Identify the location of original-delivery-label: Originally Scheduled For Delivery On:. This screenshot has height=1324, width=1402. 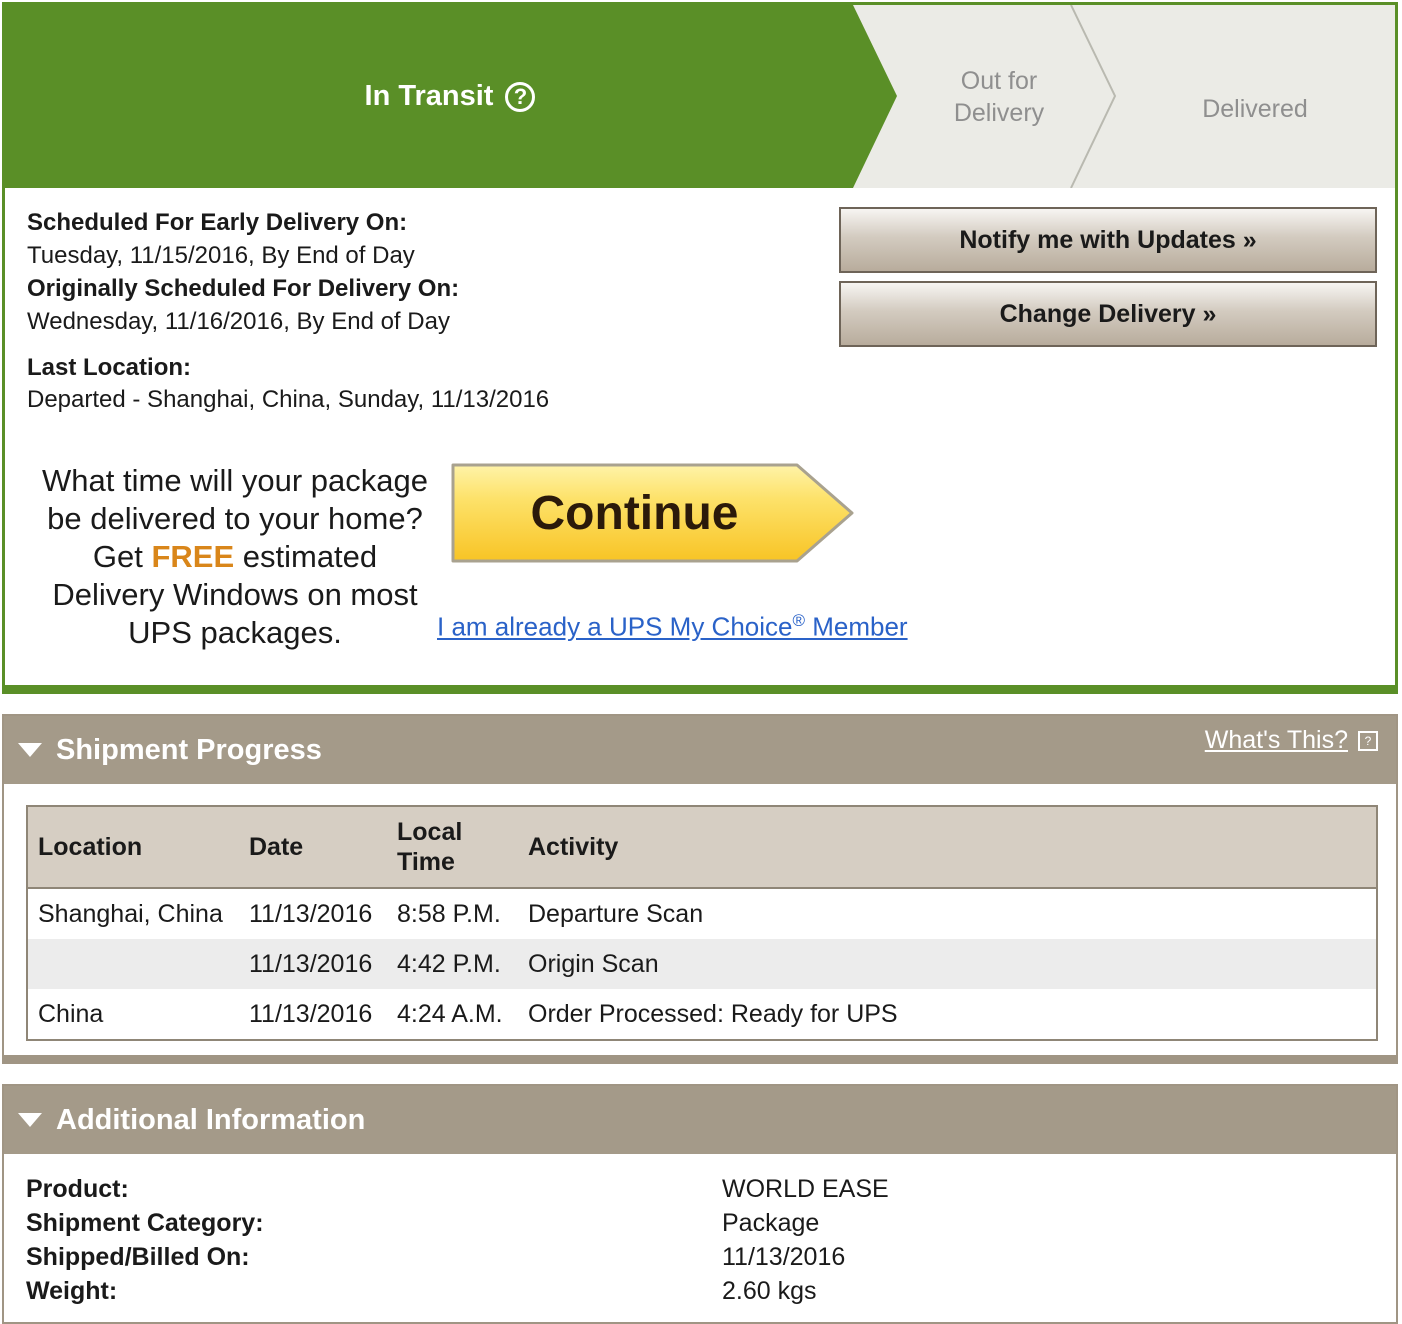
(243, 288).